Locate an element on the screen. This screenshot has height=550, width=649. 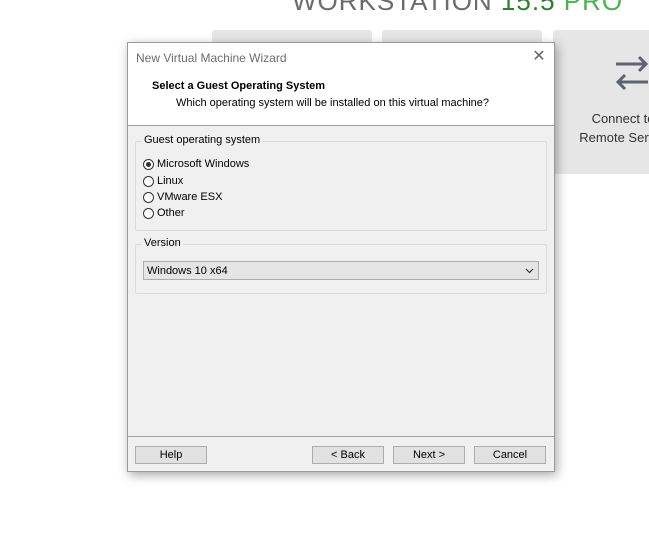
version-select-value: Windows 10 x64 is located at coordinates (187, 271).